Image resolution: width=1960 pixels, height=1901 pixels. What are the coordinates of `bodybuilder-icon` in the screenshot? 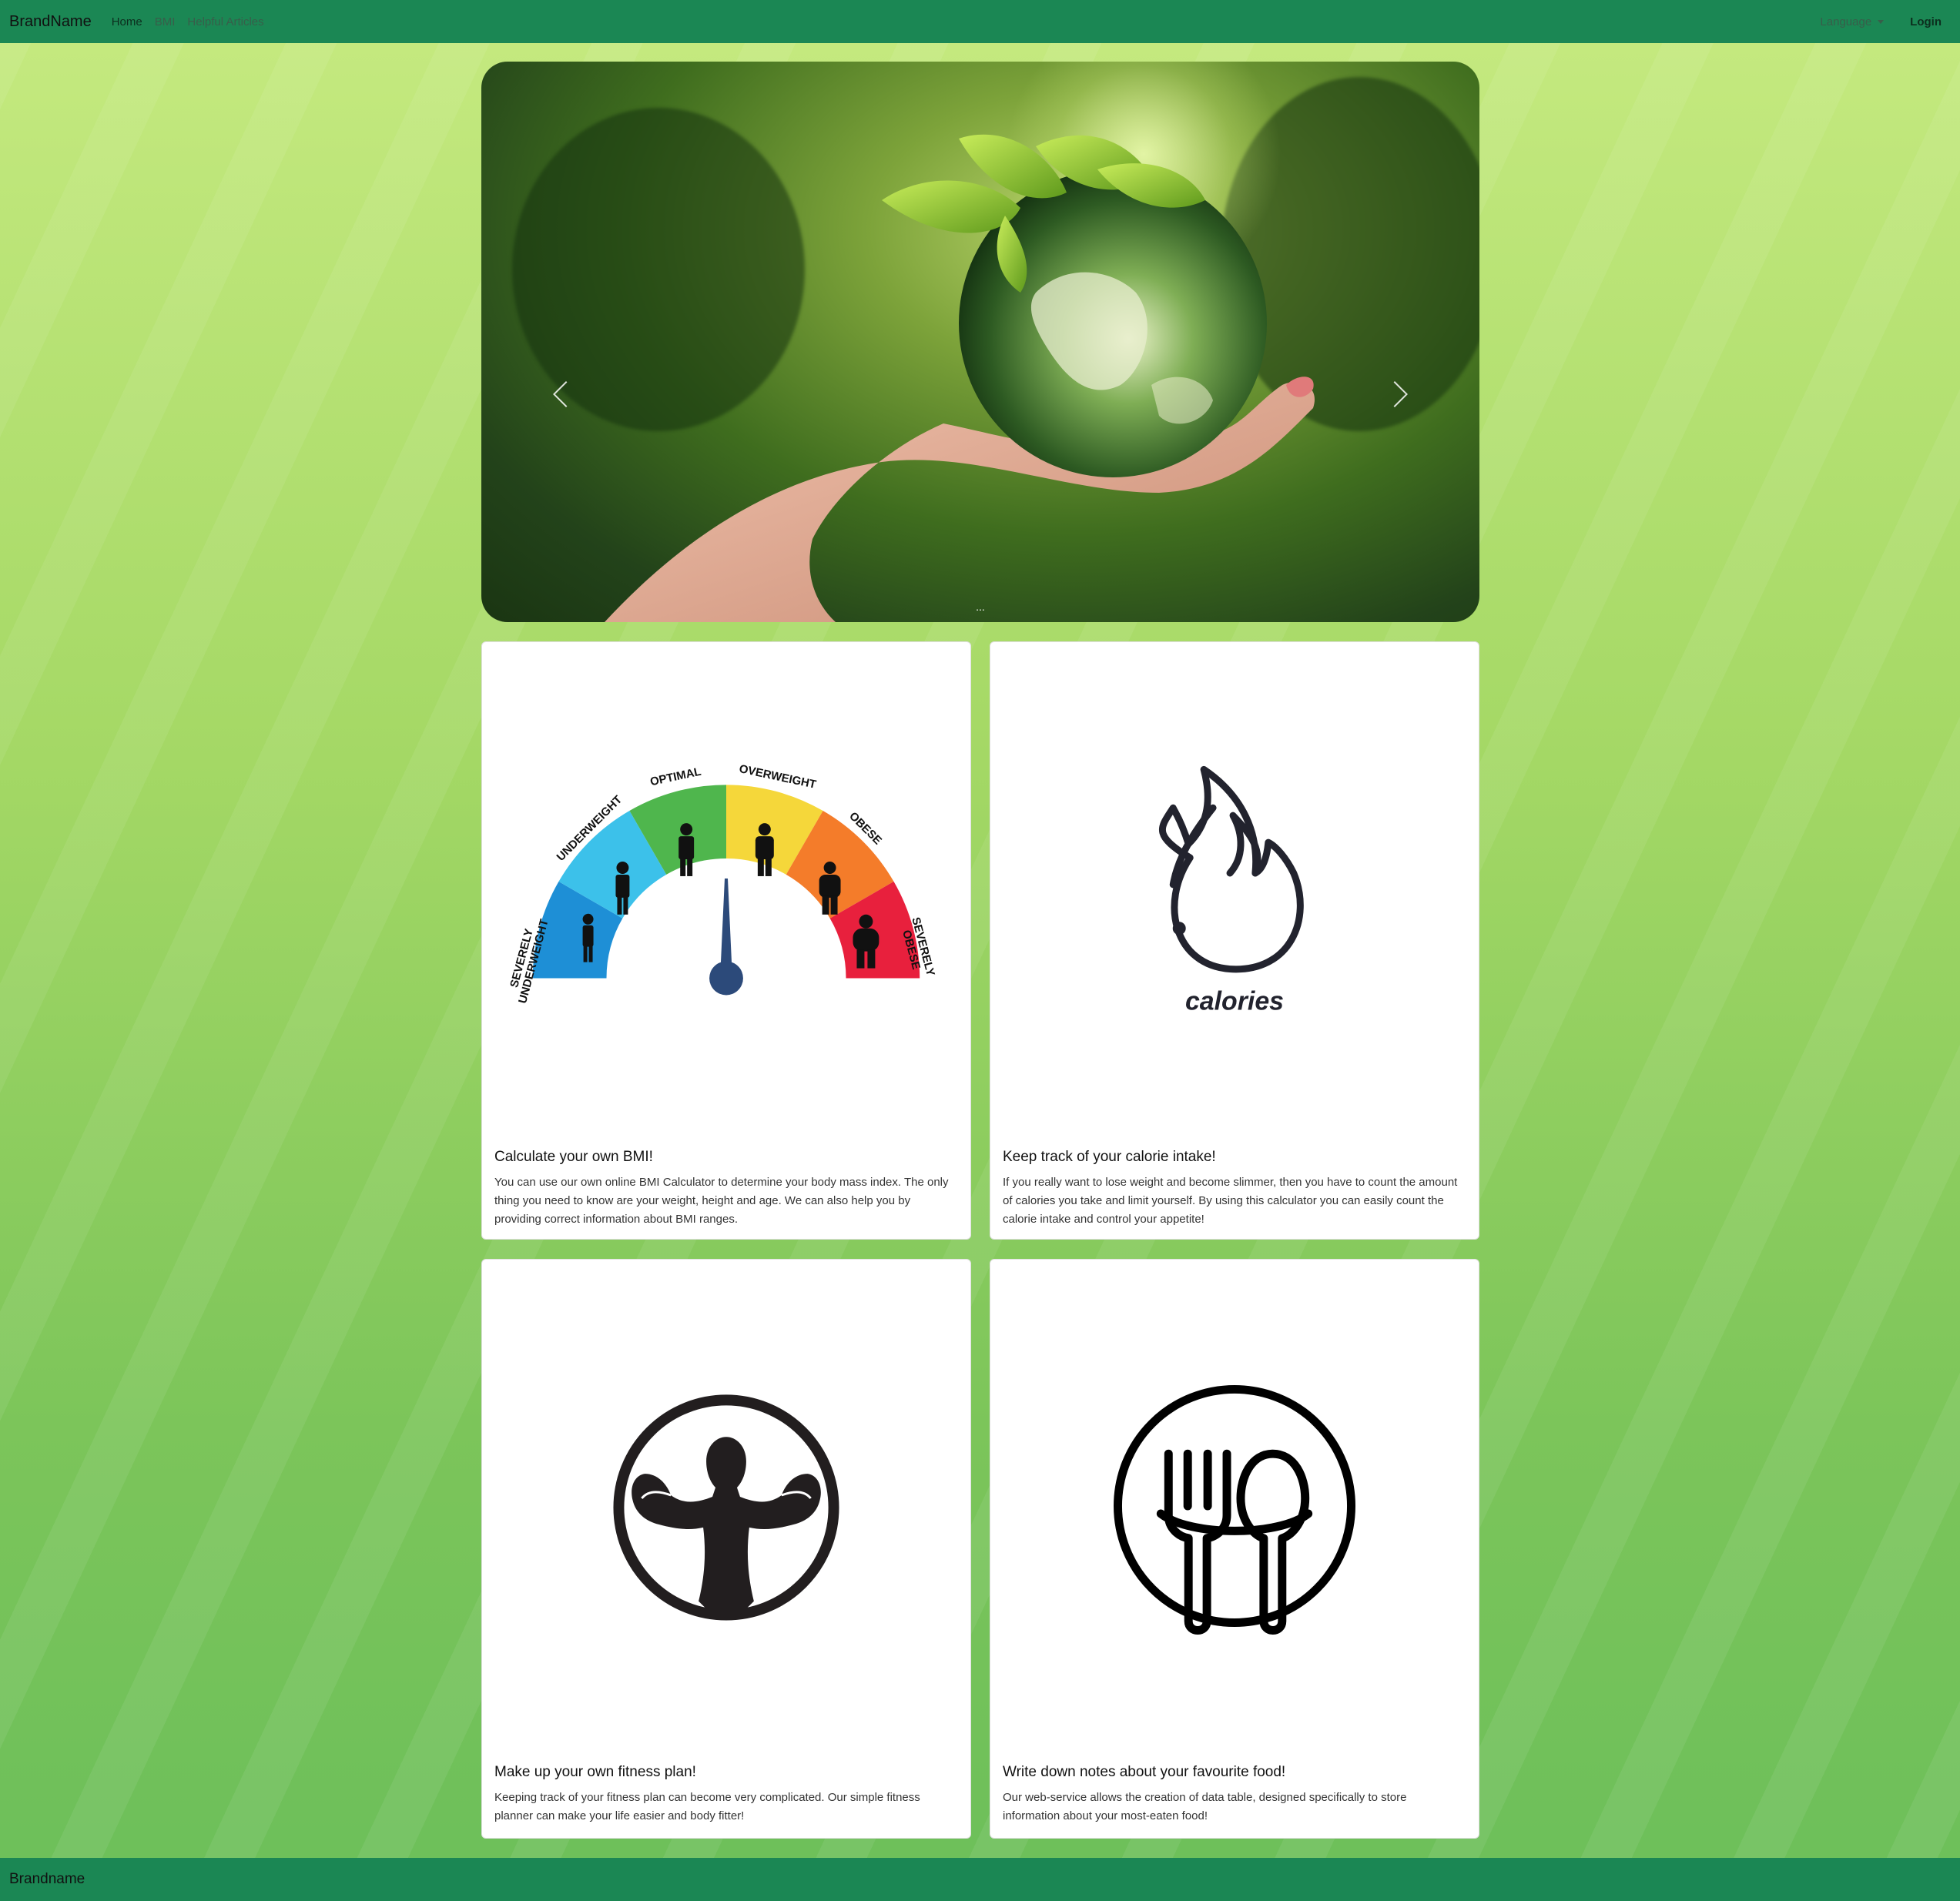 It's located at (726, 1508).